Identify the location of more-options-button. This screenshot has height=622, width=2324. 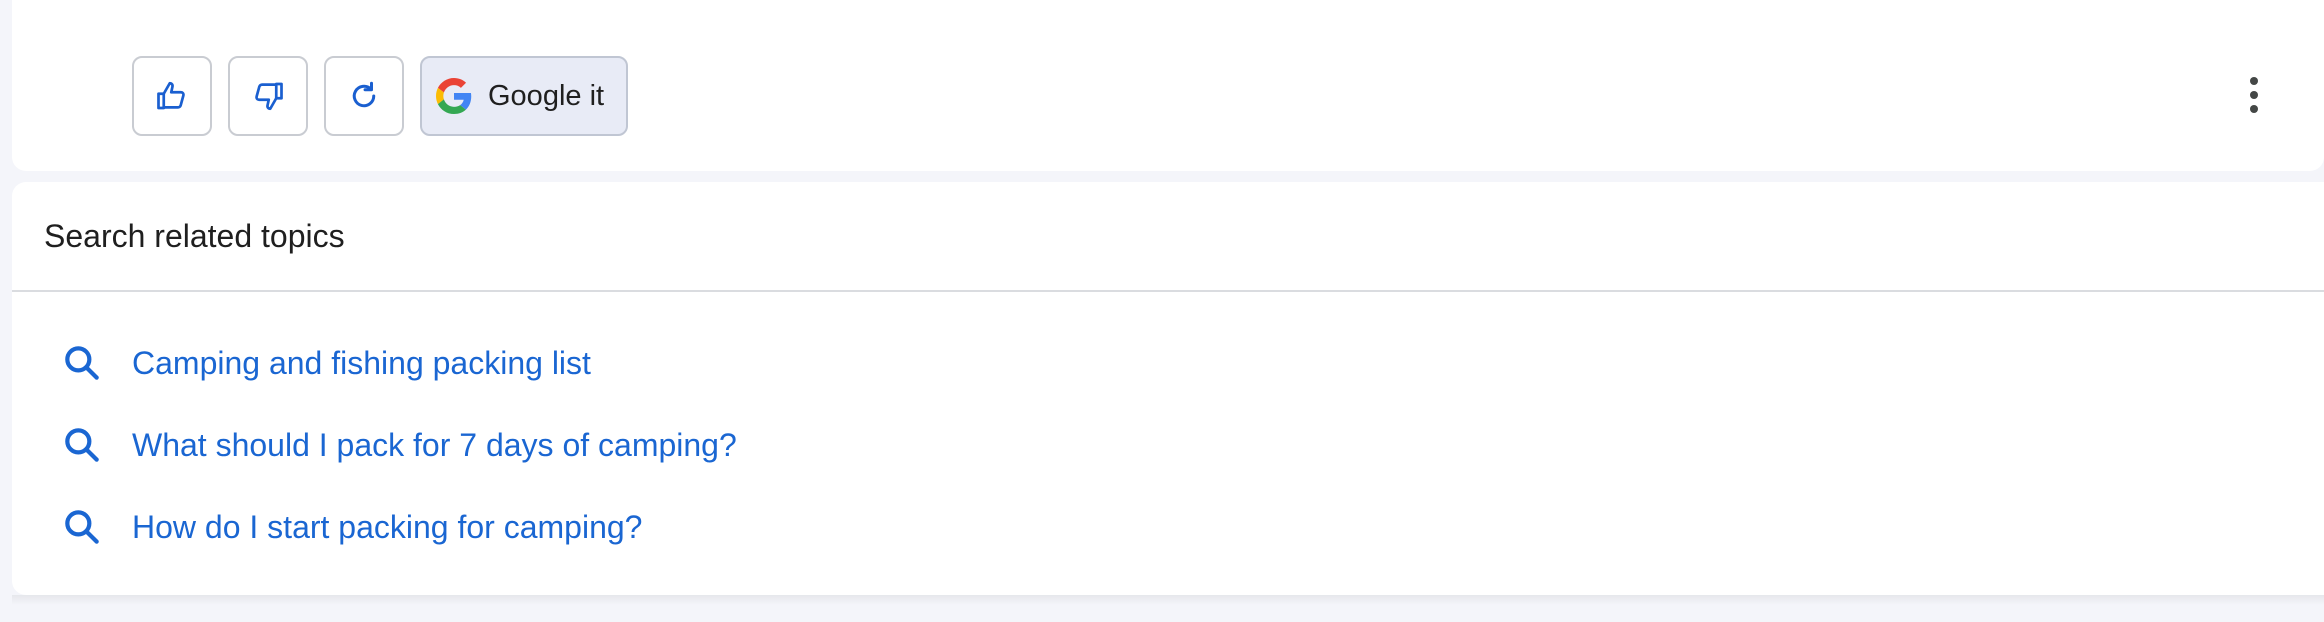
(2254, 95).